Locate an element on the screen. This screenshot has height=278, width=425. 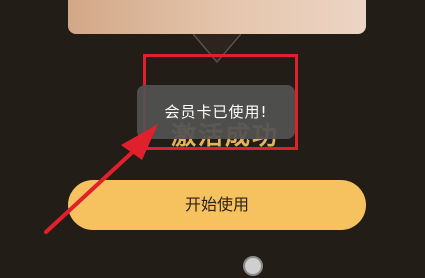
page-indicator-dot is located at coordinates (253, 266).